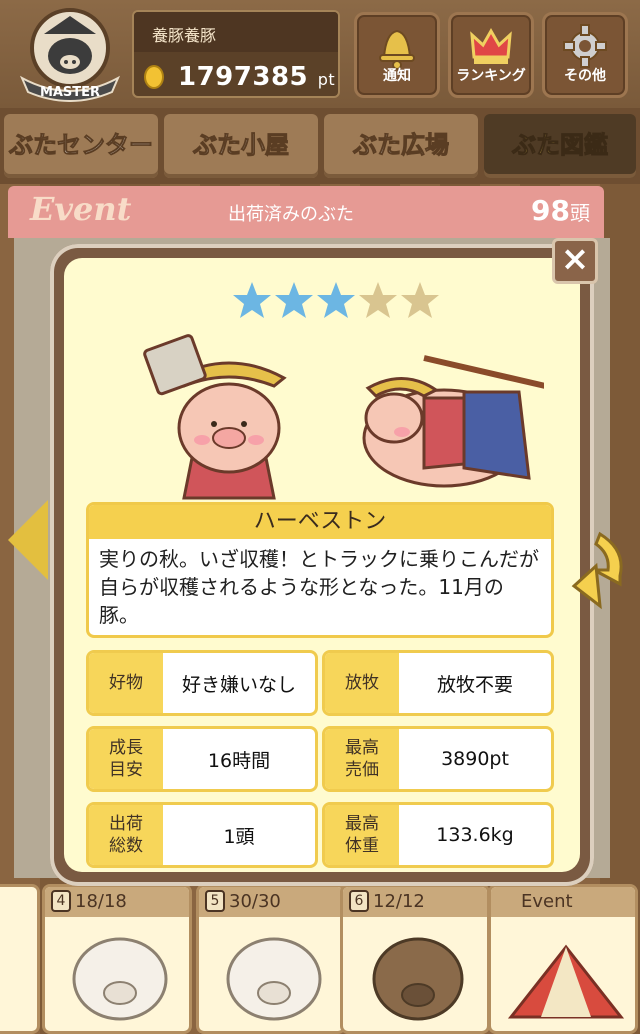 The image size is (640, 1034). What do you see at coordinates (491, 45) in the screenshot?
I see `crown-icon` at bounding box center [491, 45].